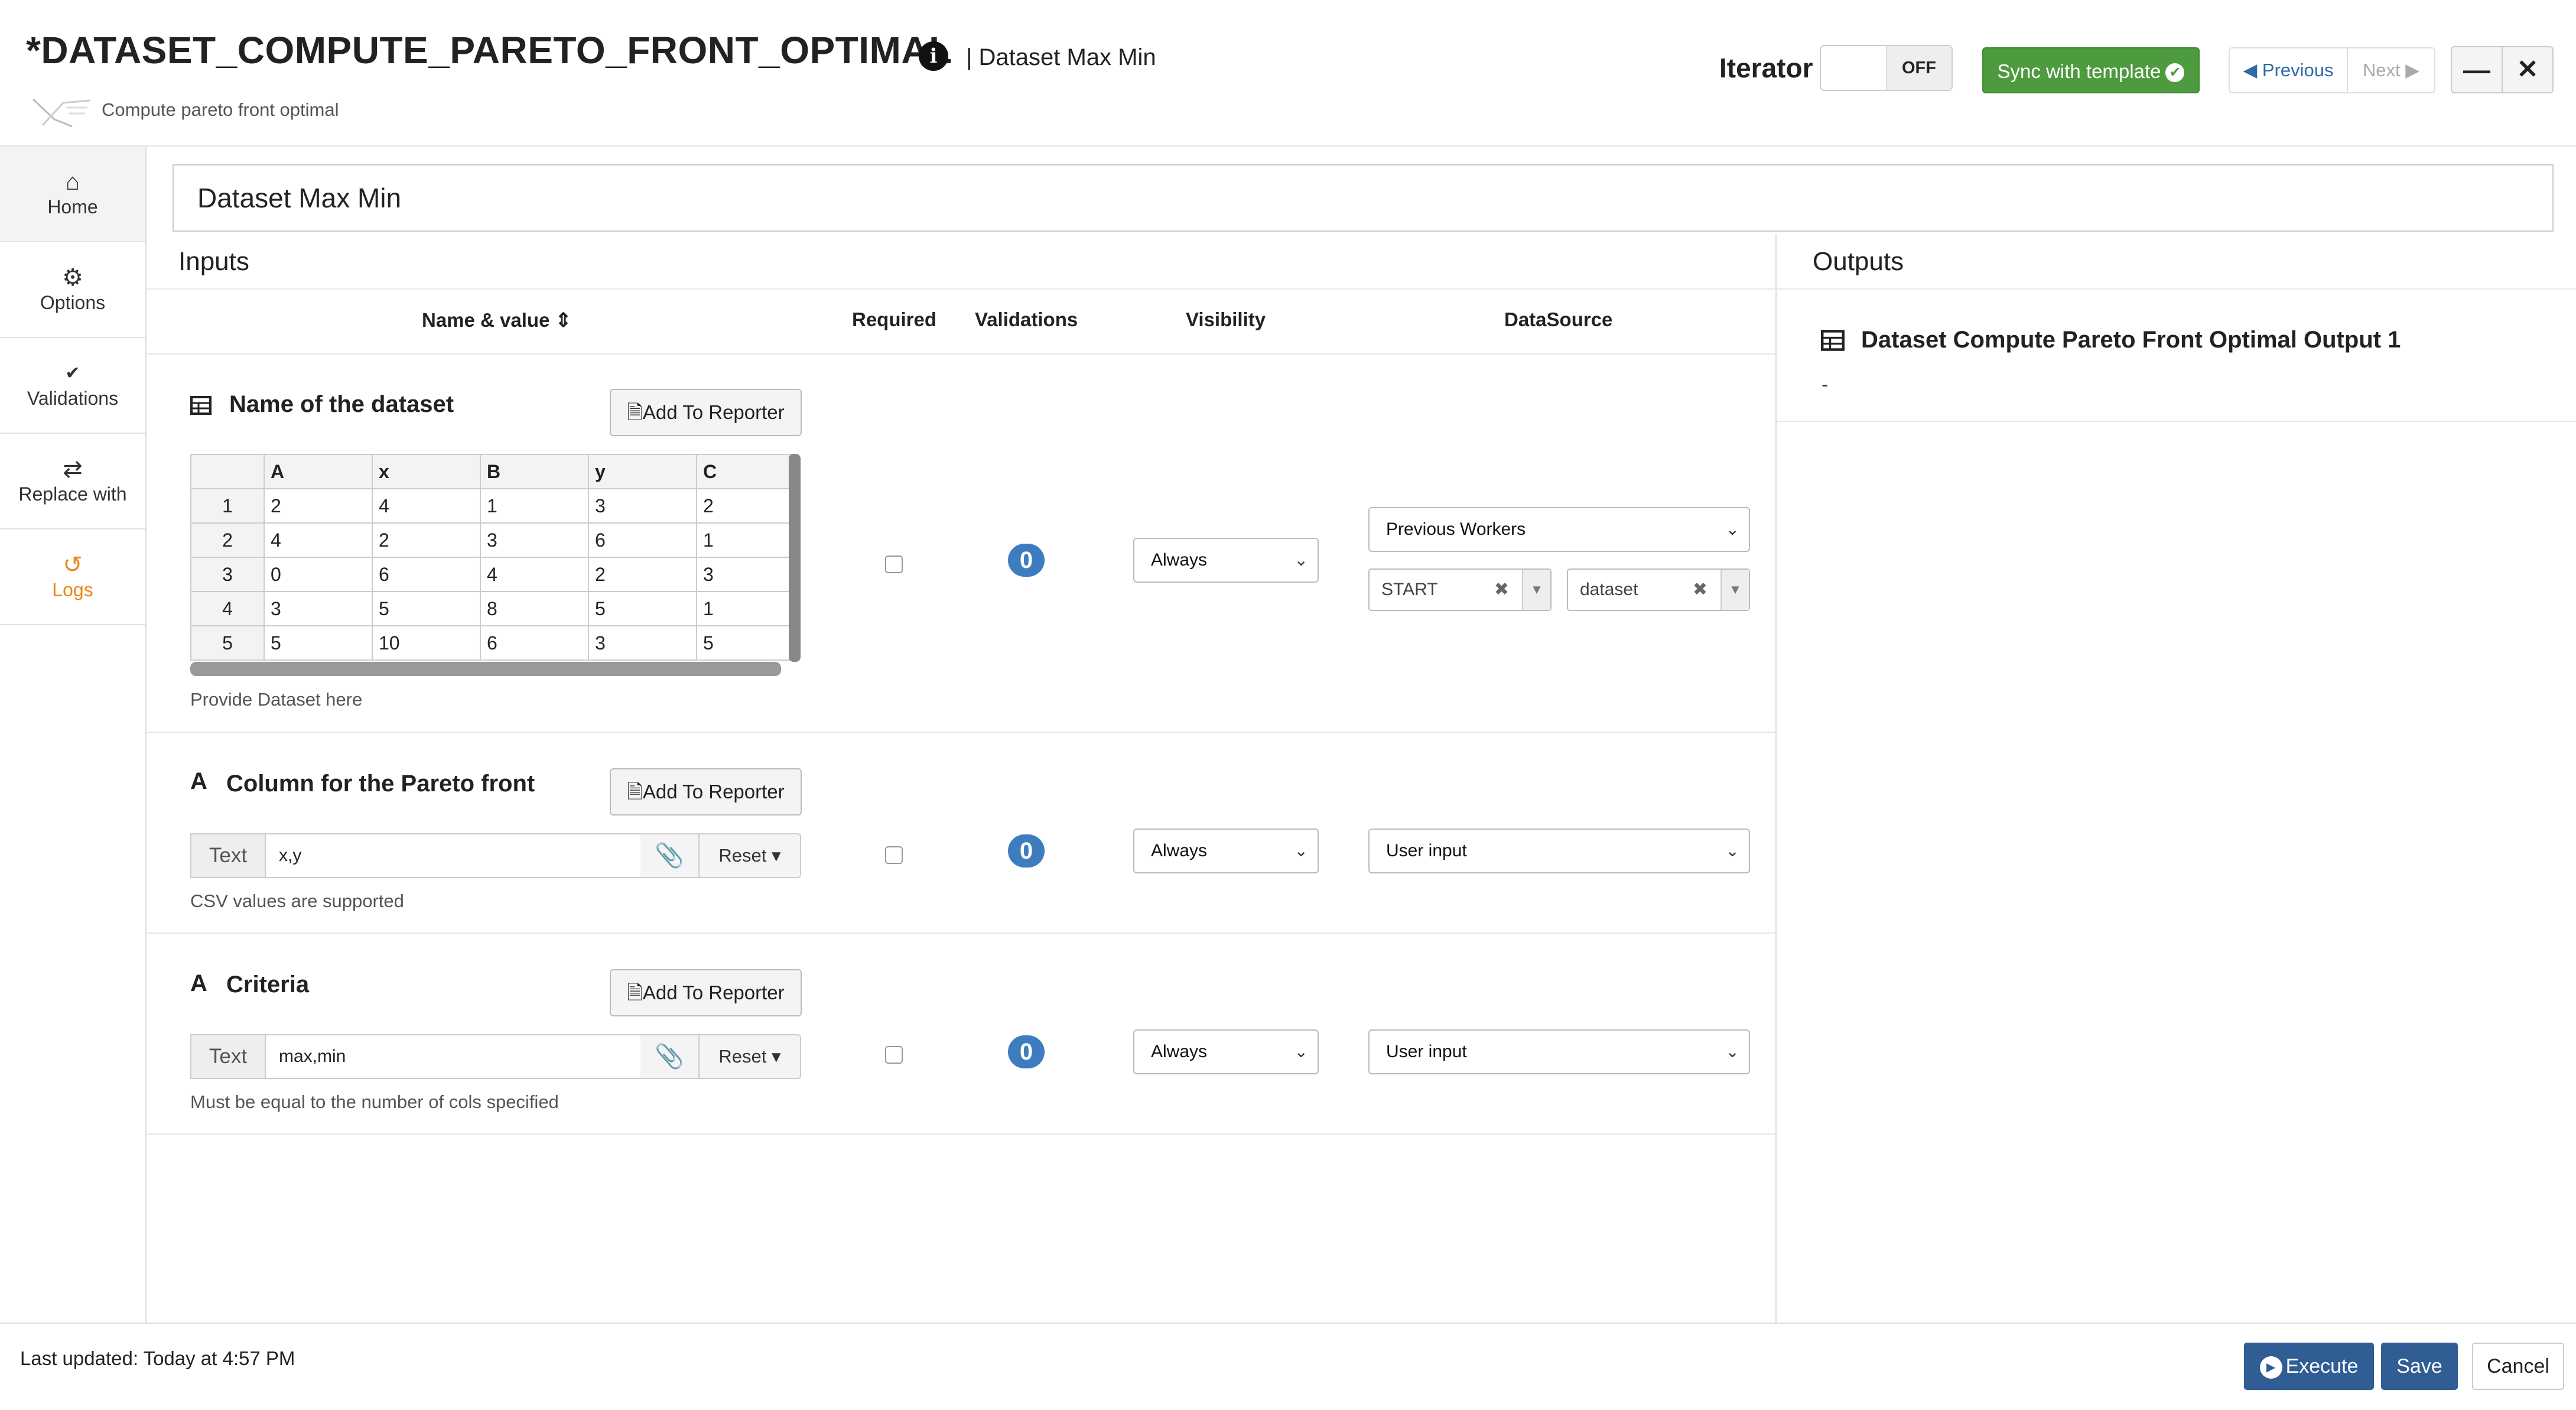 This screenshot has height=1410, width=2576. What do you see at coordinates (486, 669) in the screenshot?
I see `grid-horizontal-scrollbar` at bounding box center [486, 669].